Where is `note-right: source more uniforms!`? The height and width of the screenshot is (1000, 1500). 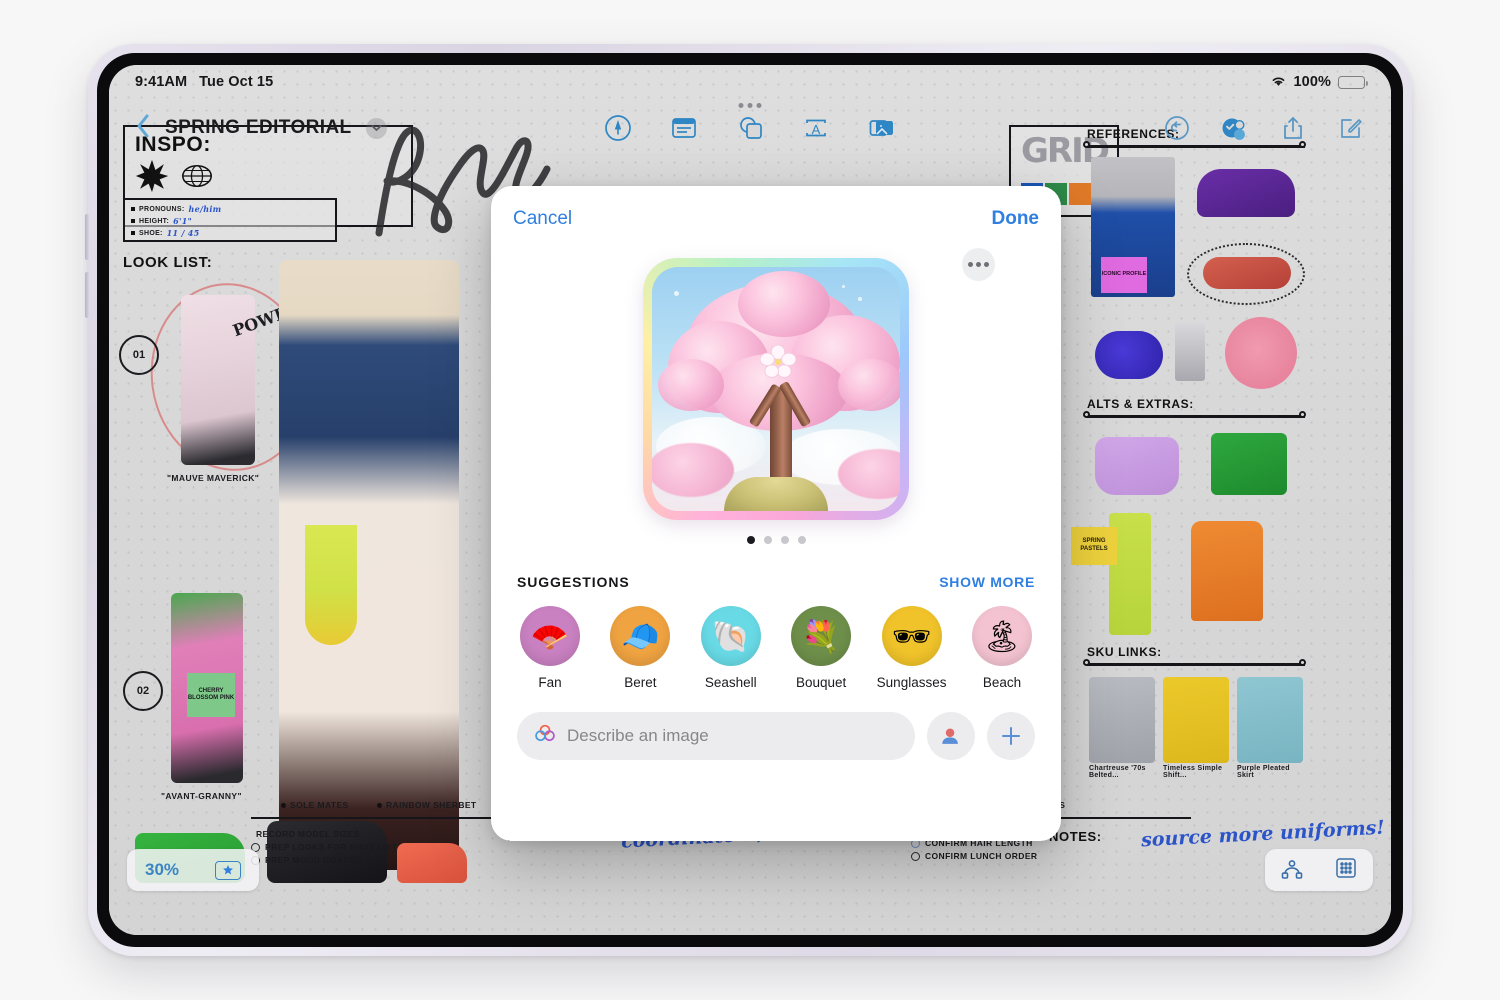 note-right: source more uniforms! is located at coordinates (1263, 834).